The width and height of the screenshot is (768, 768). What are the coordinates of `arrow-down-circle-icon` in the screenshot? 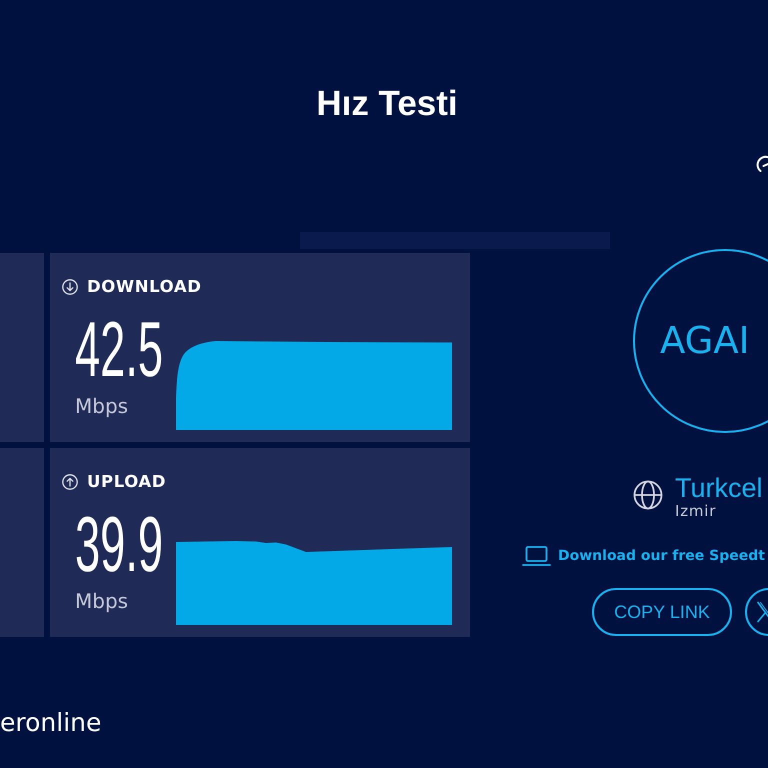 It's located at (70, 287).